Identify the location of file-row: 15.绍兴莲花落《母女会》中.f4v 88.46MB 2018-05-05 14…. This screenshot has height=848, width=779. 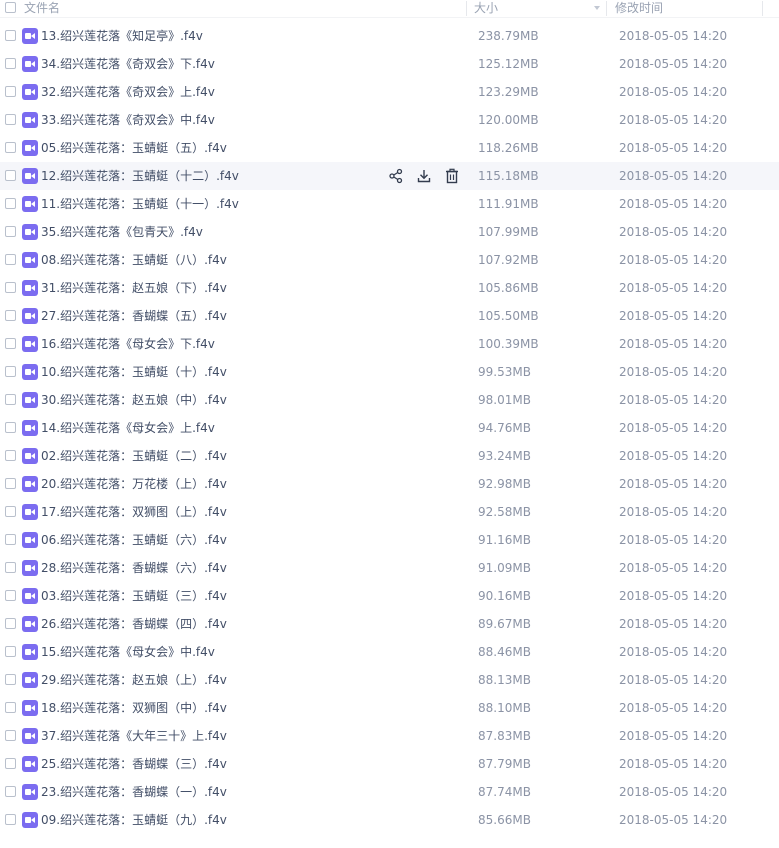
(389, 652).